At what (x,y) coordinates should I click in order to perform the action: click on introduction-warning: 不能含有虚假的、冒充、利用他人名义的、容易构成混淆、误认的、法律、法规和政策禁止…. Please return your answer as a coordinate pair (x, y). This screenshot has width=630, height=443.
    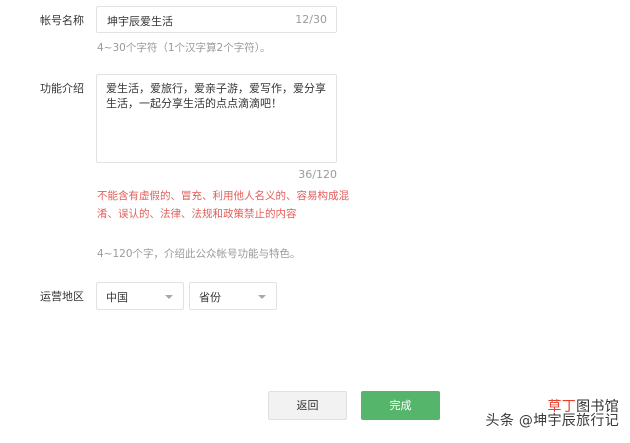
    Looking at the image, I should click on (223, 205).